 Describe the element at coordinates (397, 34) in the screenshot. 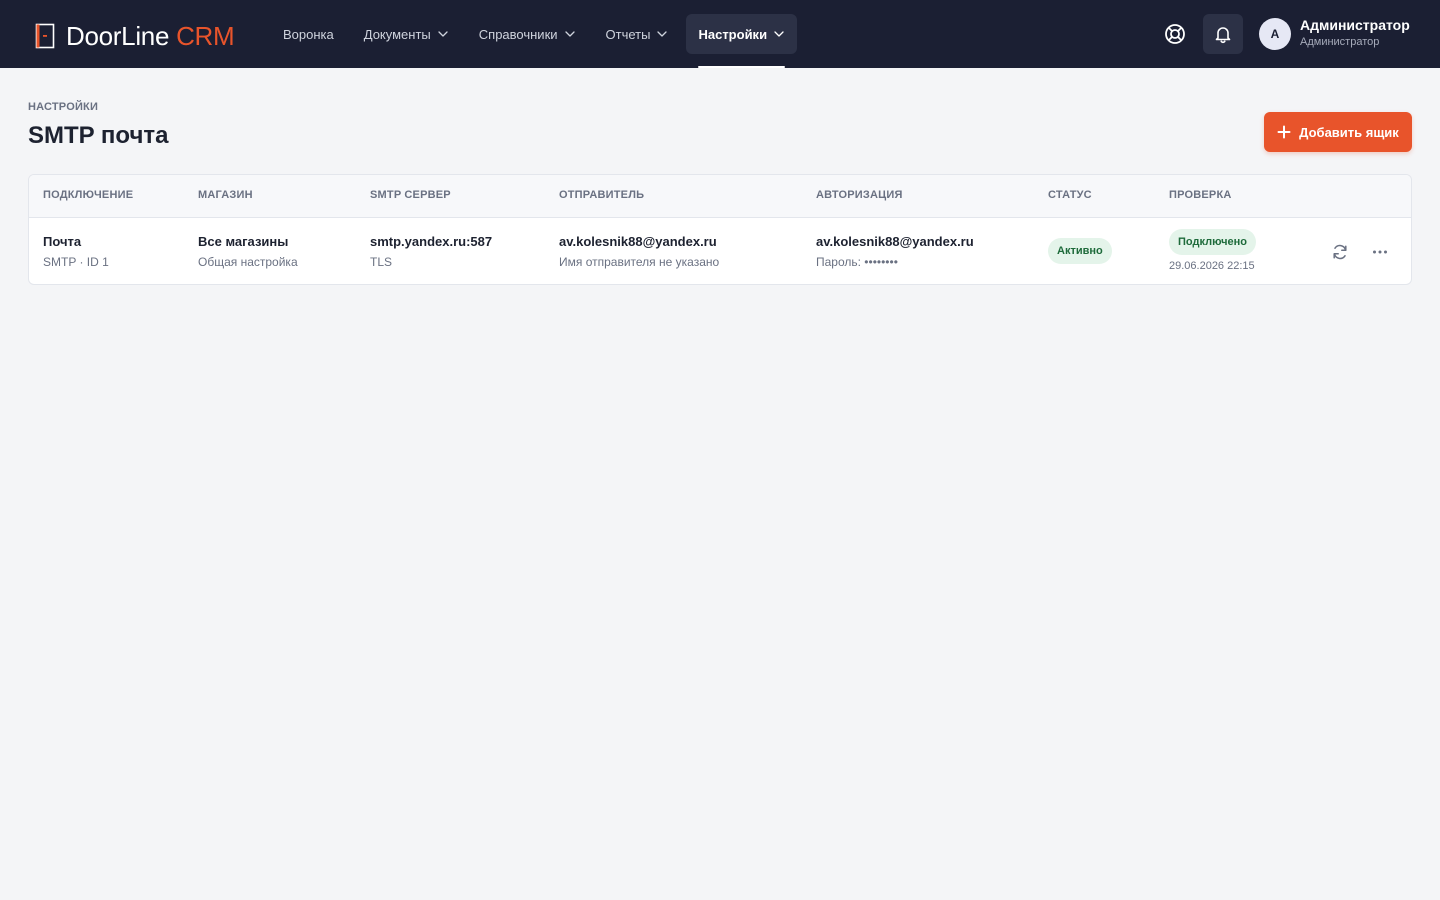

I see `nav-item-label: Документы` at that location.